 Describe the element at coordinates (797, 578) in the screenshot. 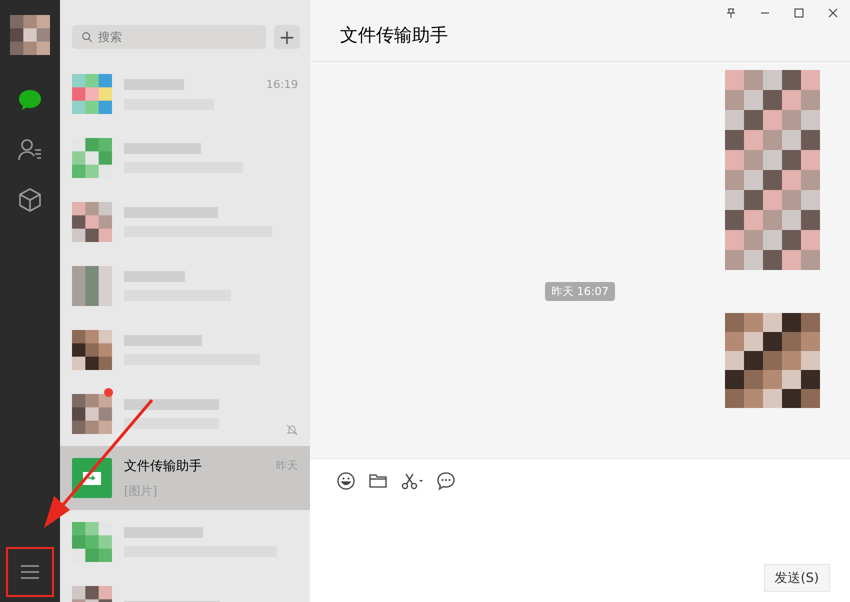

I see `send-button: 发送(S)` at that location.